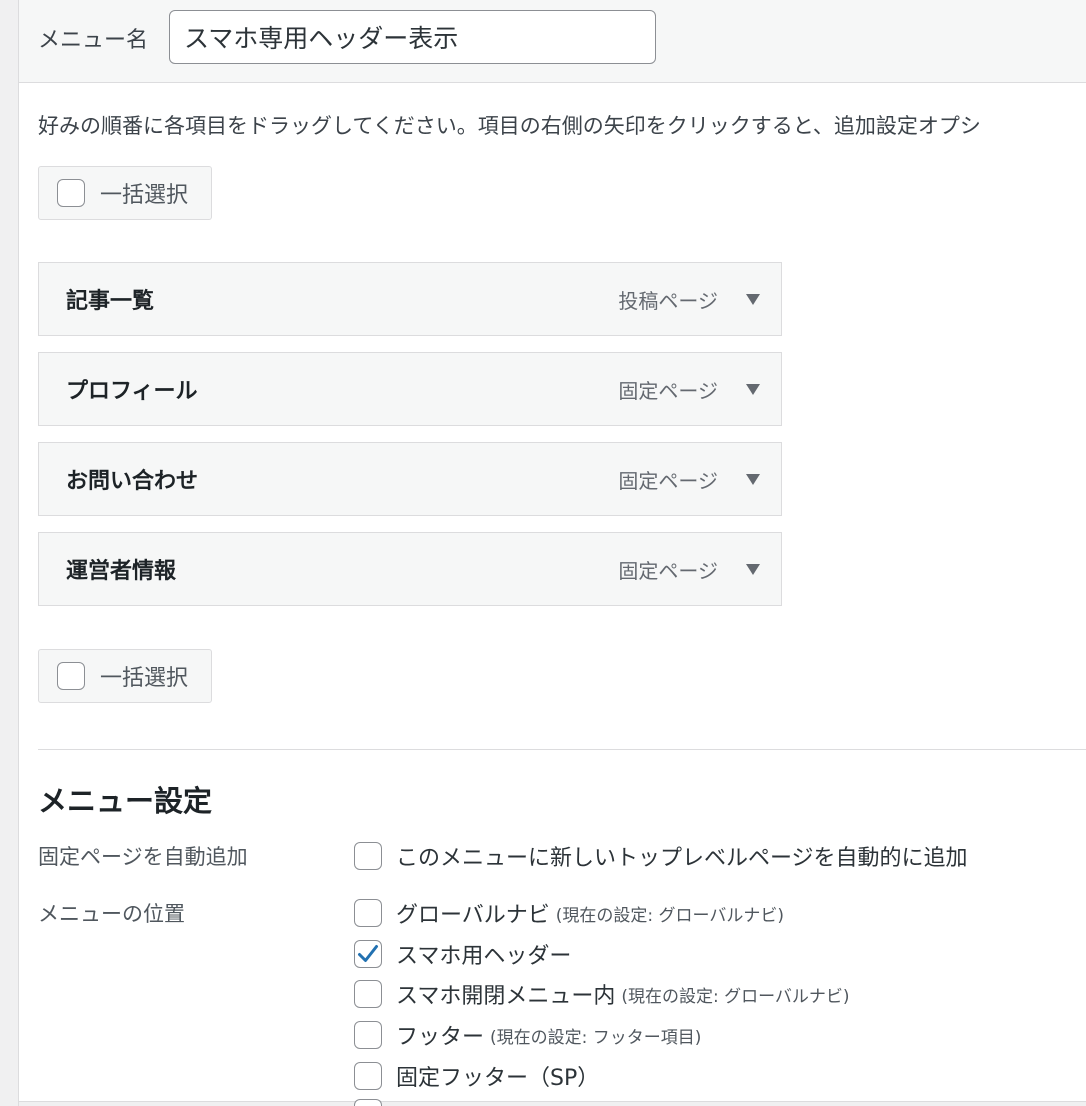 The height and width of the screenshot is (1106, 1086). What do you see at coordinates (562, 749) in the screenshot?
I see `section-divider` at bounding box center [562, 749].